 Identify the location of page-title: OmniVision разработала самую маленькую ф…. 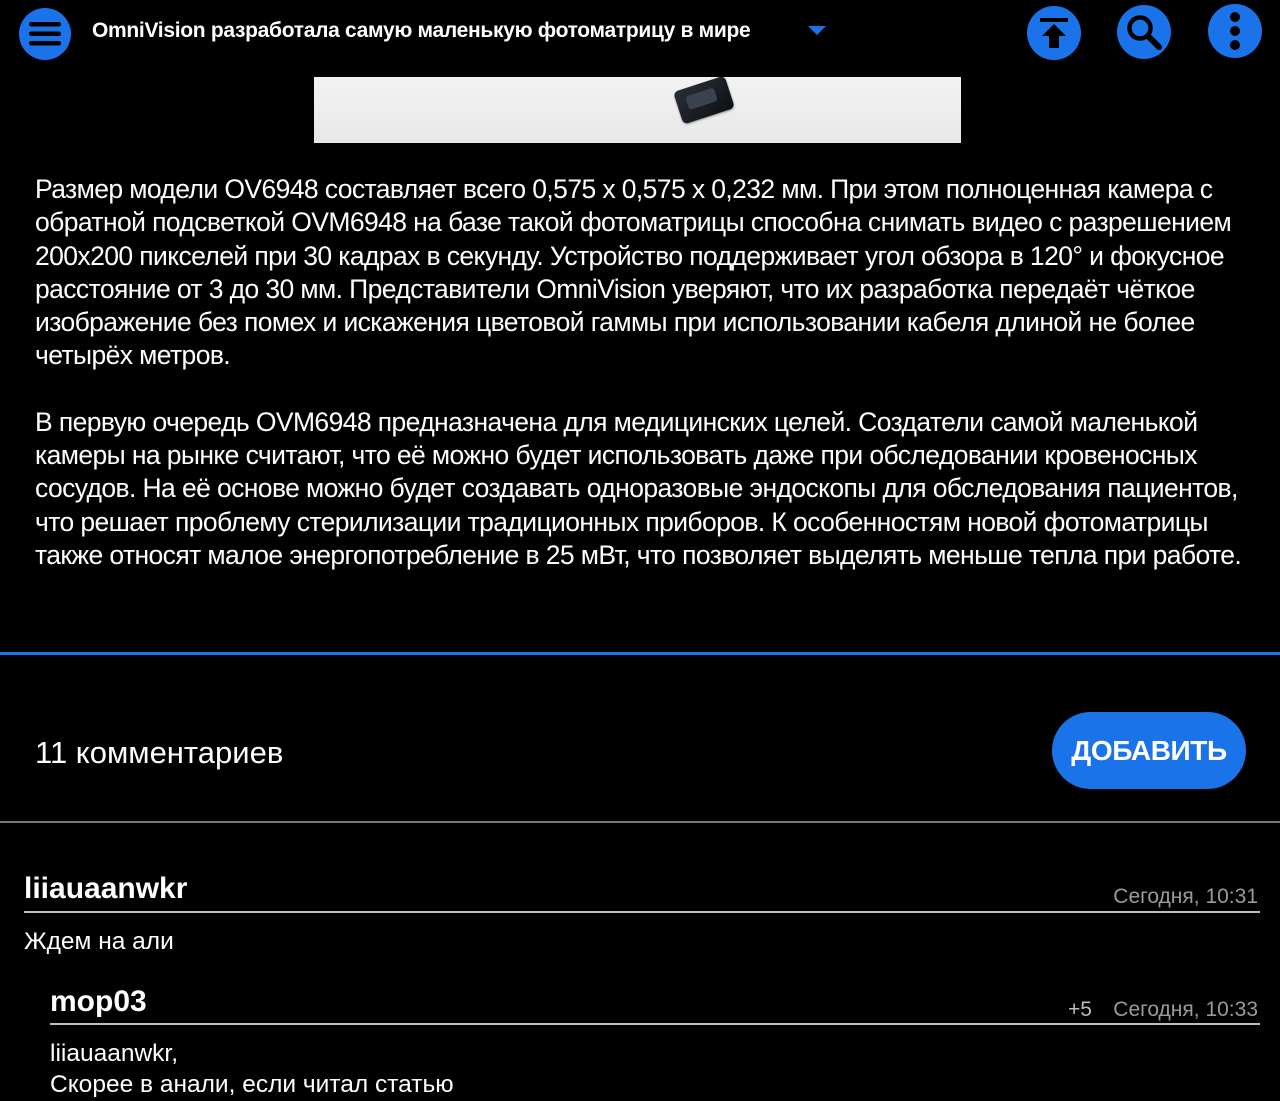
(421, 31).